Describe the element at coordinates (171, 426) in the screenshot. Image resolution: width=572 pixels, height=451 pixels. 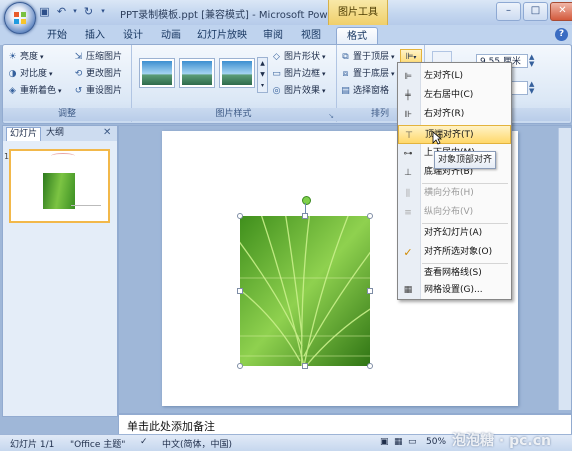
I see `notes-placeholder: 单击此处添加备注` at that location.